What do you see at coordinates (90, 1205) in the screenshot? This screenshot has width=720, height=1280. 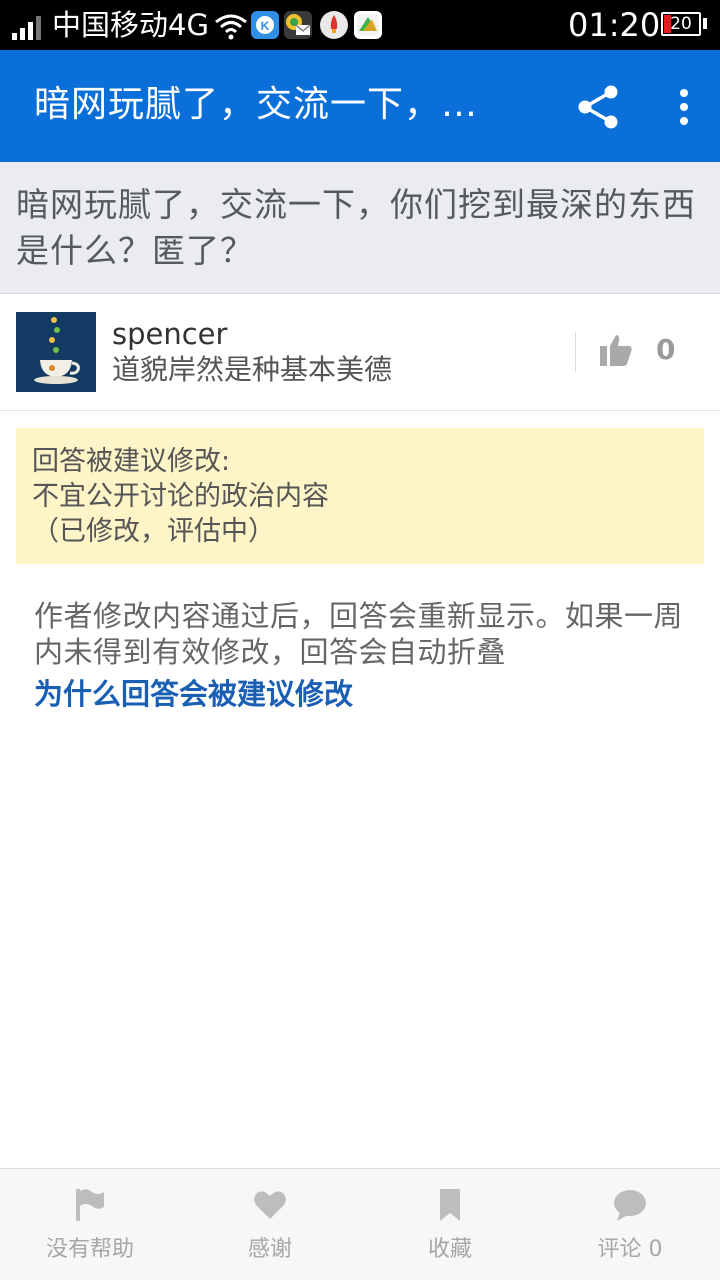 I see `flag-icon` at bounding box center [90, 1205].